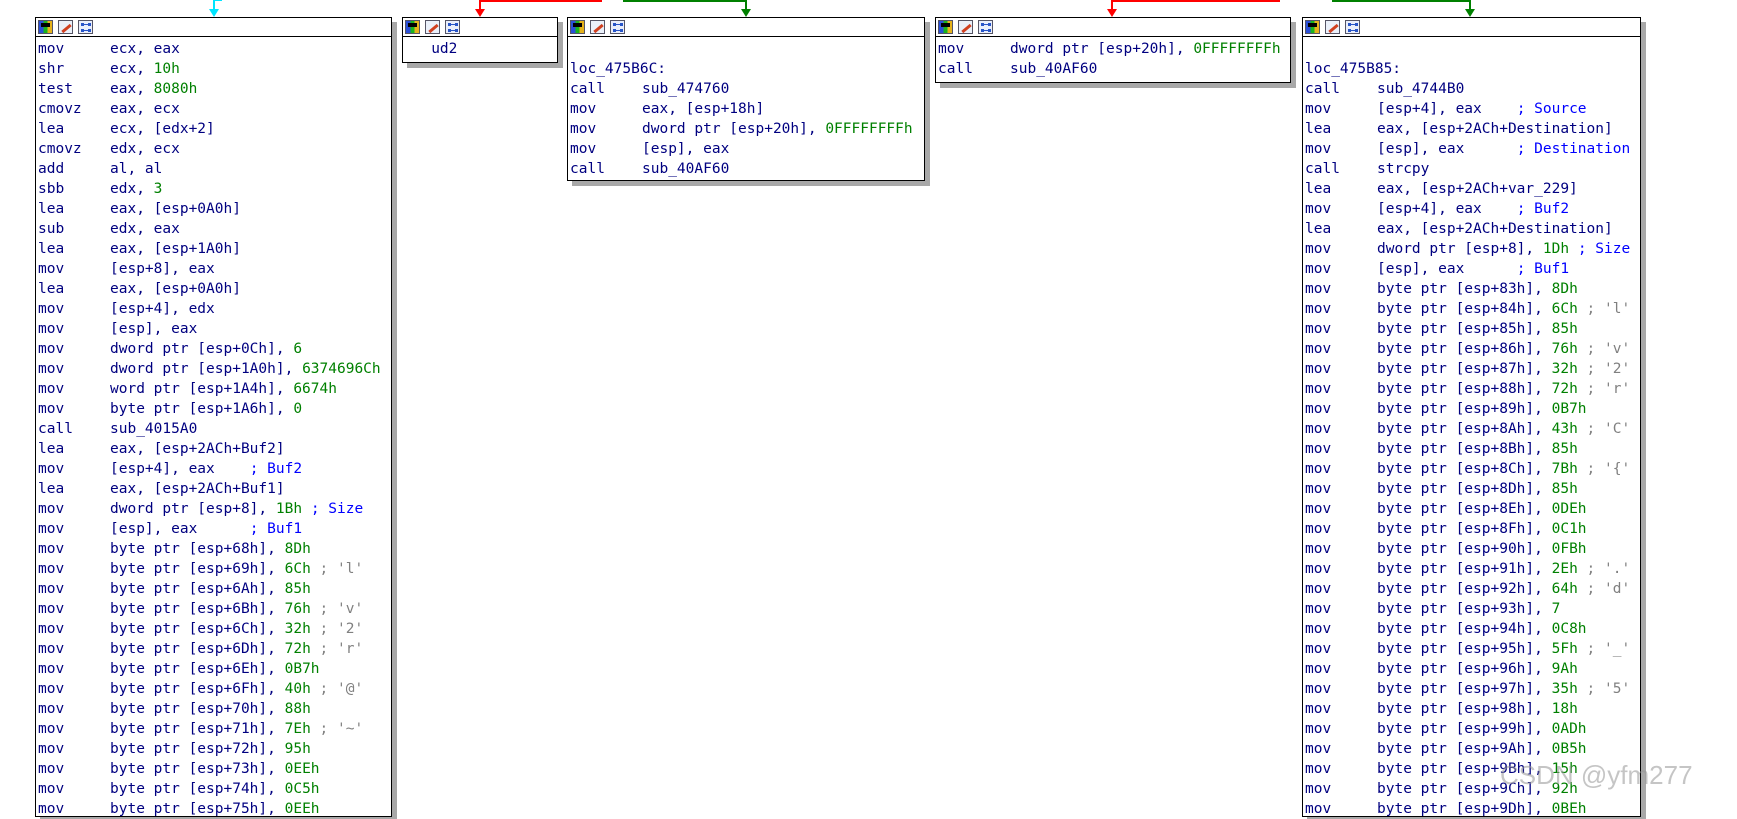 The height and width of the screenshot is (819, 1737). What do you see at coordinates (1471, 809) in the screenshot?
I see `asm-line: mov byte ptr [esp+9Dh], 0BEh` at bounding box center [1471, 809].